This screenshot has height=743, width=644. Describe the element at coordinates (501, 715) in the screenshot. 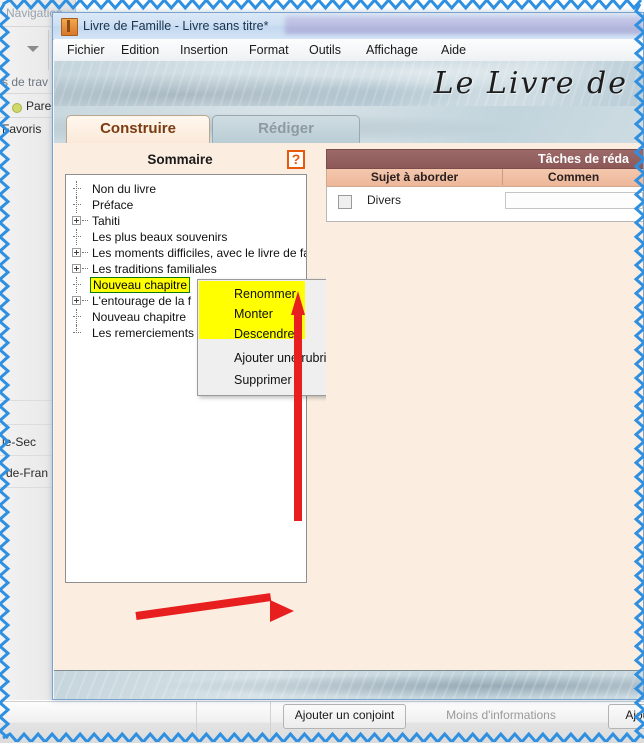

I see `less-information-label: Moins d'informations` at that location.